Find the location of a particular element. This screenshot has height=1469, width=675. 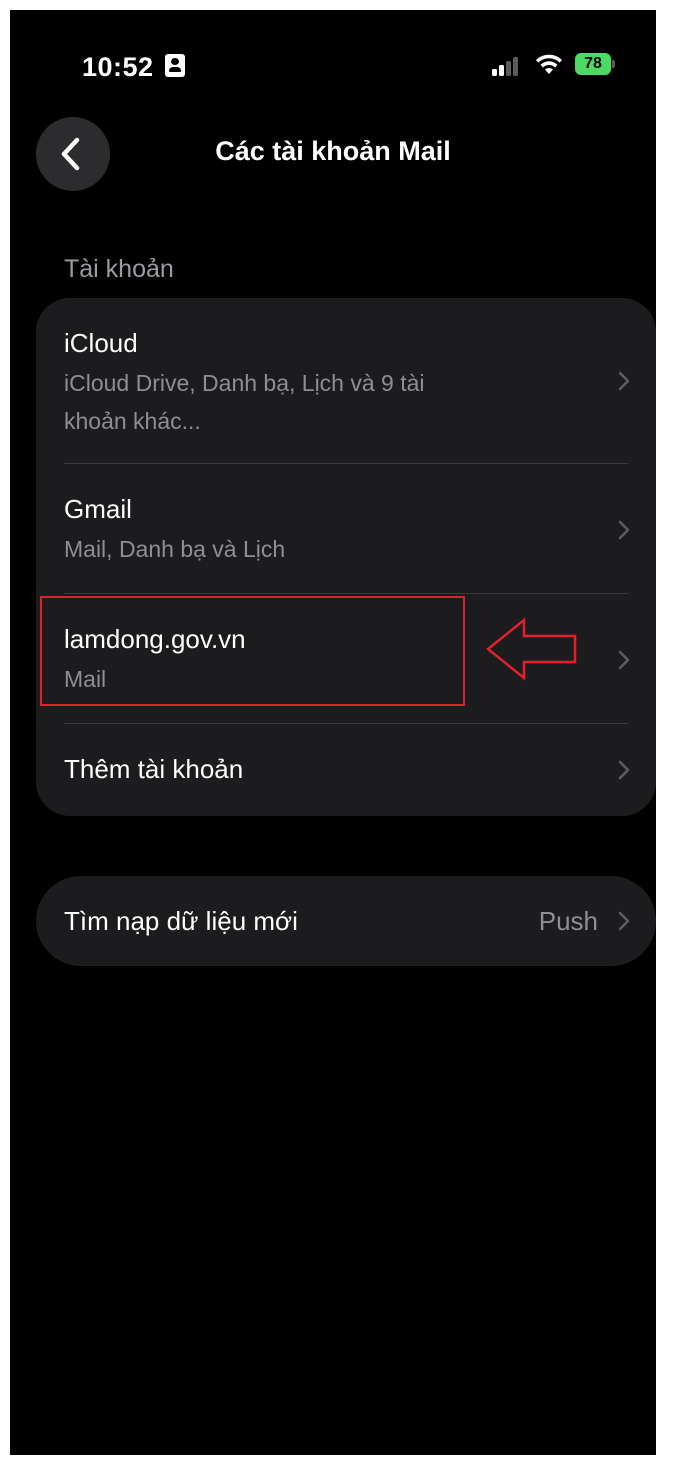

account-row-gmail: Gmail Mail, Danh bạ và Lịch is located at coordinates (346, 528).